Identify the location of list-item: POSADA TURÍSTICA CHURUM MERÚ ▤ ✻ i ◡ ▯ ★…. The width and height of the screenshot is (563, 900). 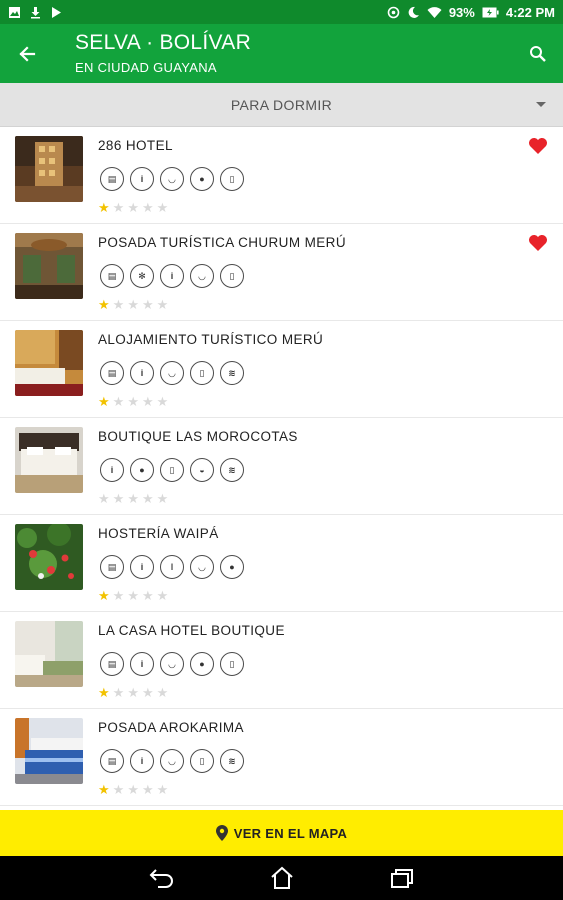
(281, 272).